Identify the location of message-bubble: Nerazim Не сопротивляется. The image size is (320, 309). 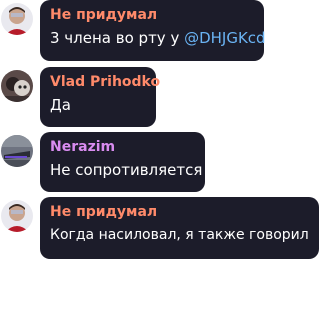
(122, 162).